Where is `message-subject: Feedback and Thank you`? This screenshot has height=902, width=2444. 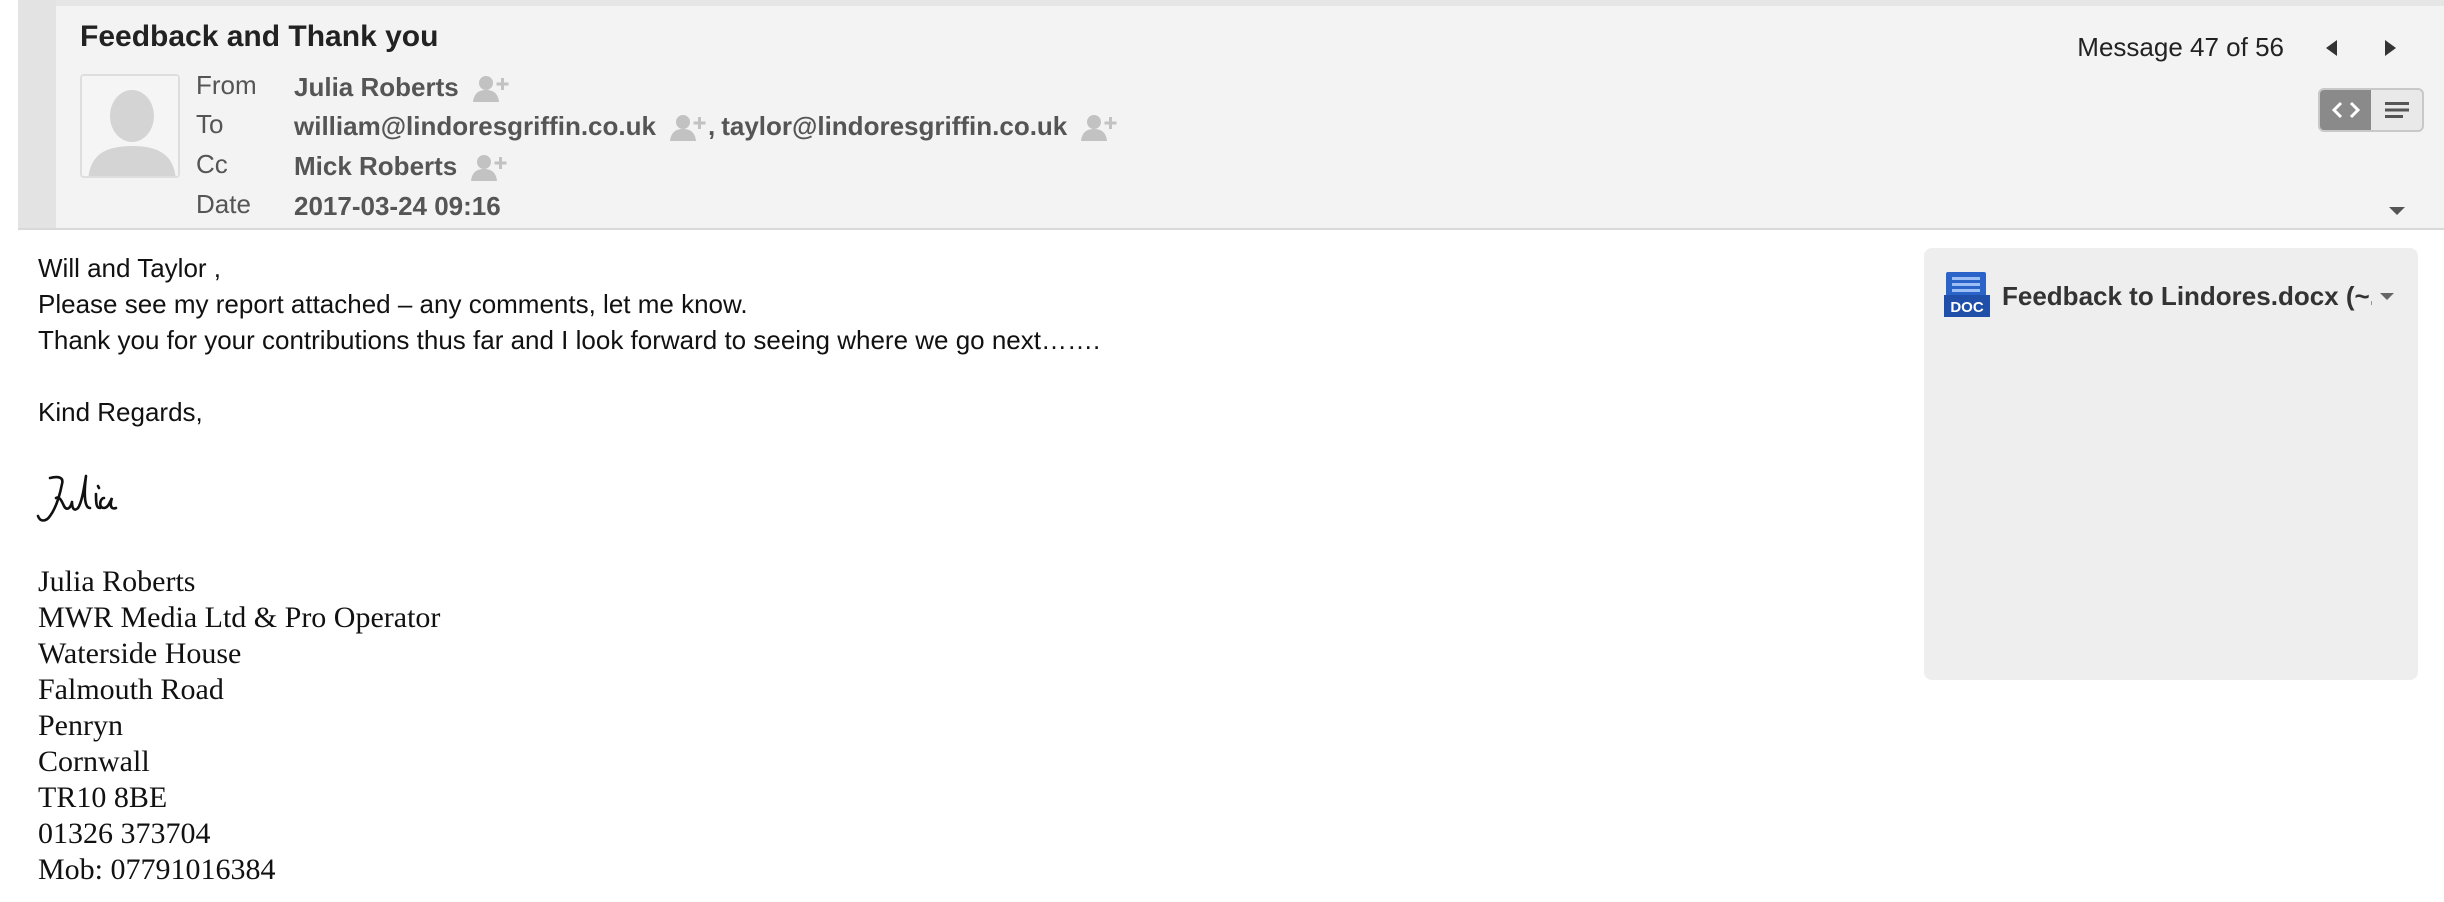 message-subject: Feedback and Thank you is located at coordinates (259, 36).